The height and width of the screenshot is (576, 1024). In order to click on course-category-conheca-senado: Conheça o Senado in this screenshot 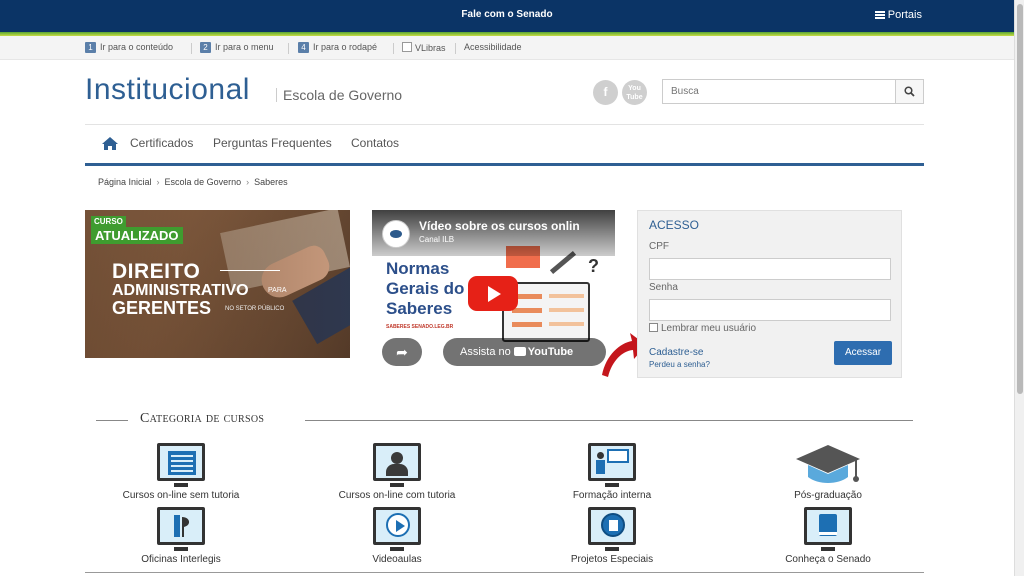, I will do `click(828, 536)`.